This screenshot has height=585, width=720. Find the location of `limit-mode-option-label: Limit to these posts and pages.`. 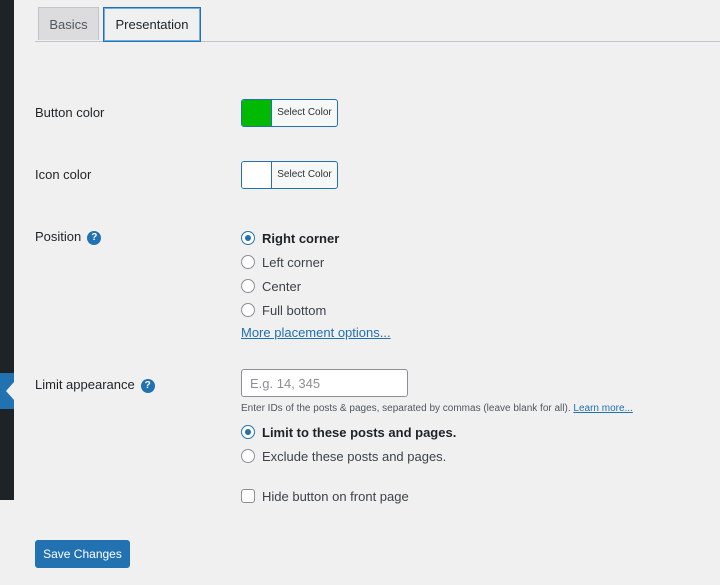

limit-mode-option-label: Limit to these posts and pages. is located at coordinates (359, 432).